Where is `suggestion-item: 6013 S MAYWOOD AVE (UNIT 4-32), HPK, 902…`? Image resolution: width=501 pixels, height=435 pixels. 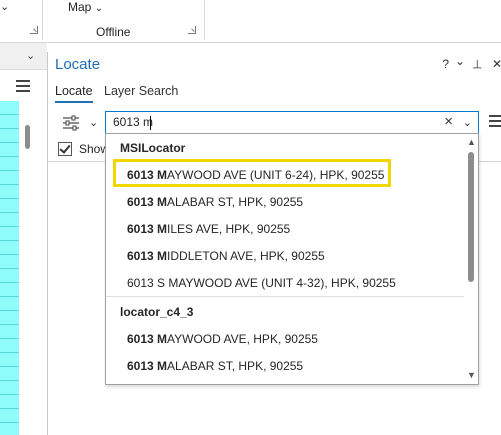
suggestion-item: 6013 S MAYWOOD AVE (UNIT 4-32), HPK, 902… is located at coordinates (261, 283).